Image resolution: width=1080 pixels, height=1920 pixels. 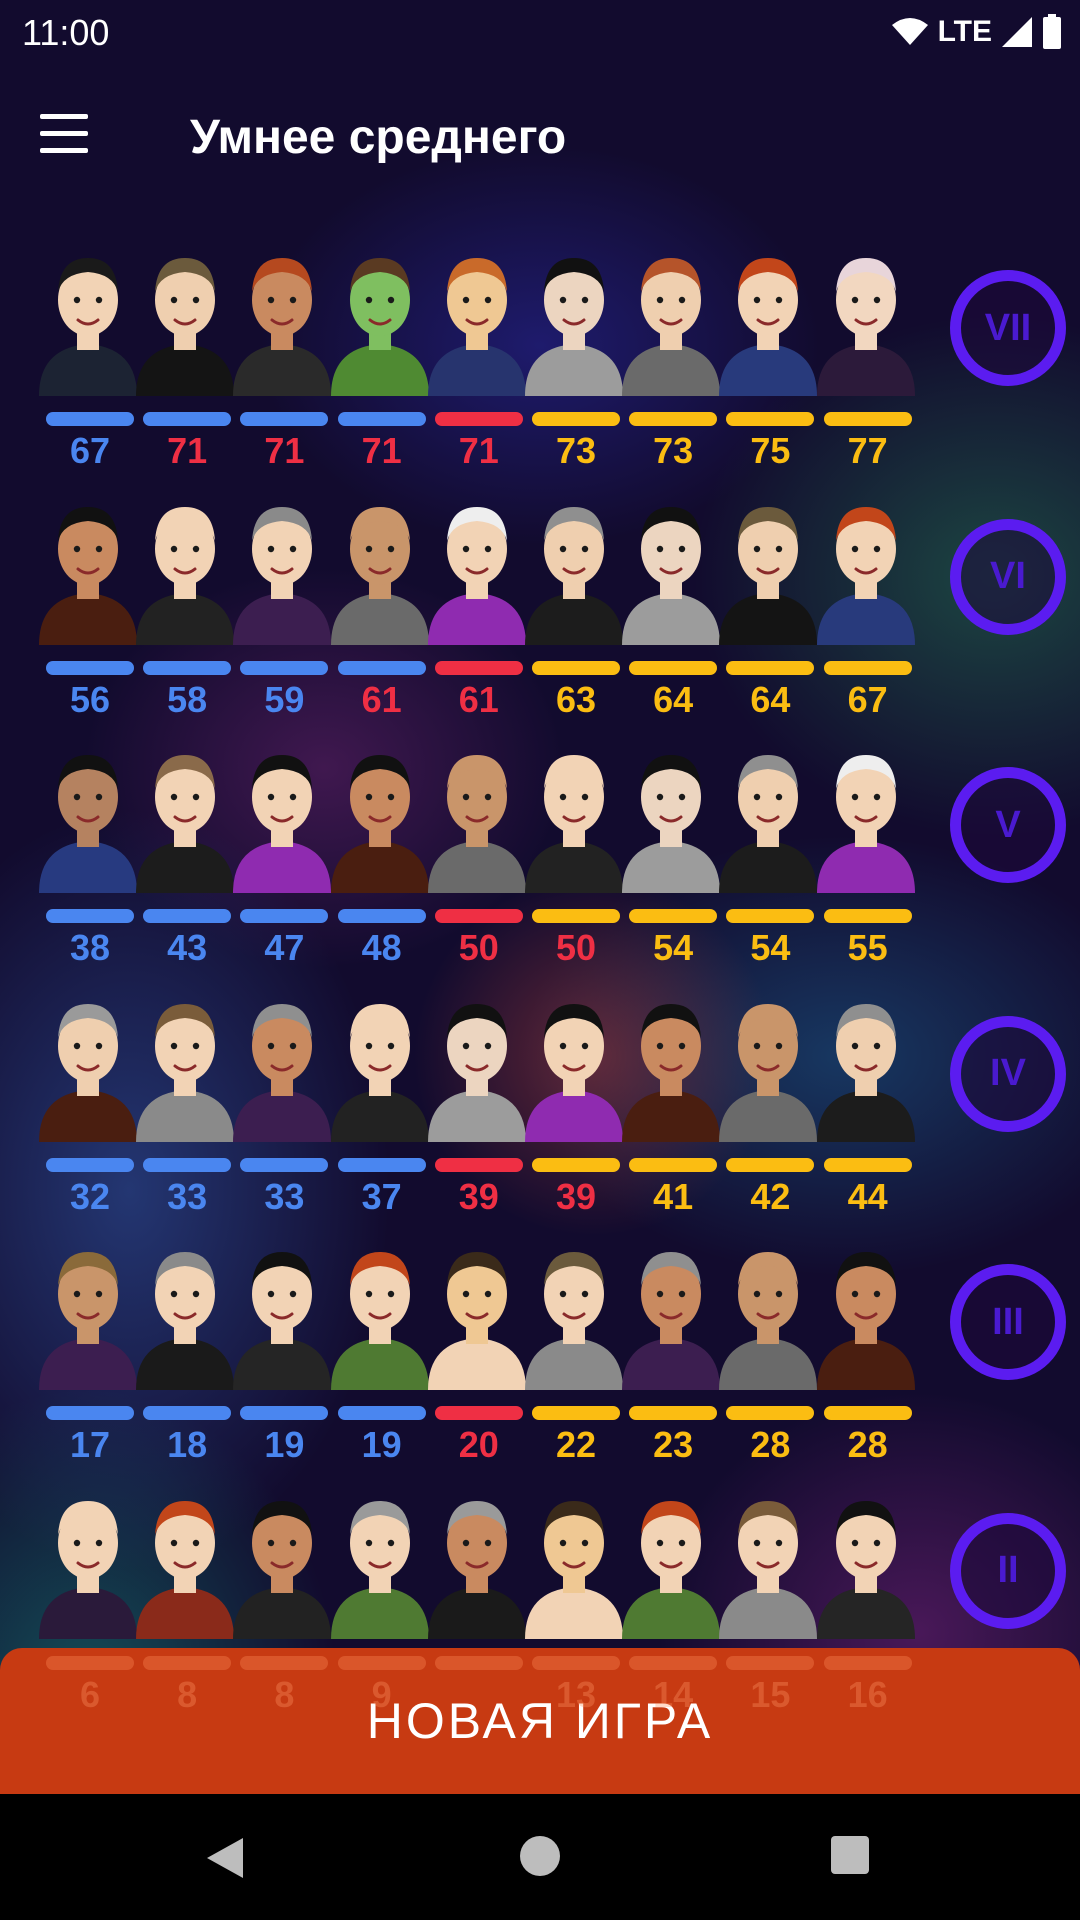 What do you see at coordinates (770, 1196) in the screenshot?
I see `score-value: 42` at bounding box center [770, 1196].